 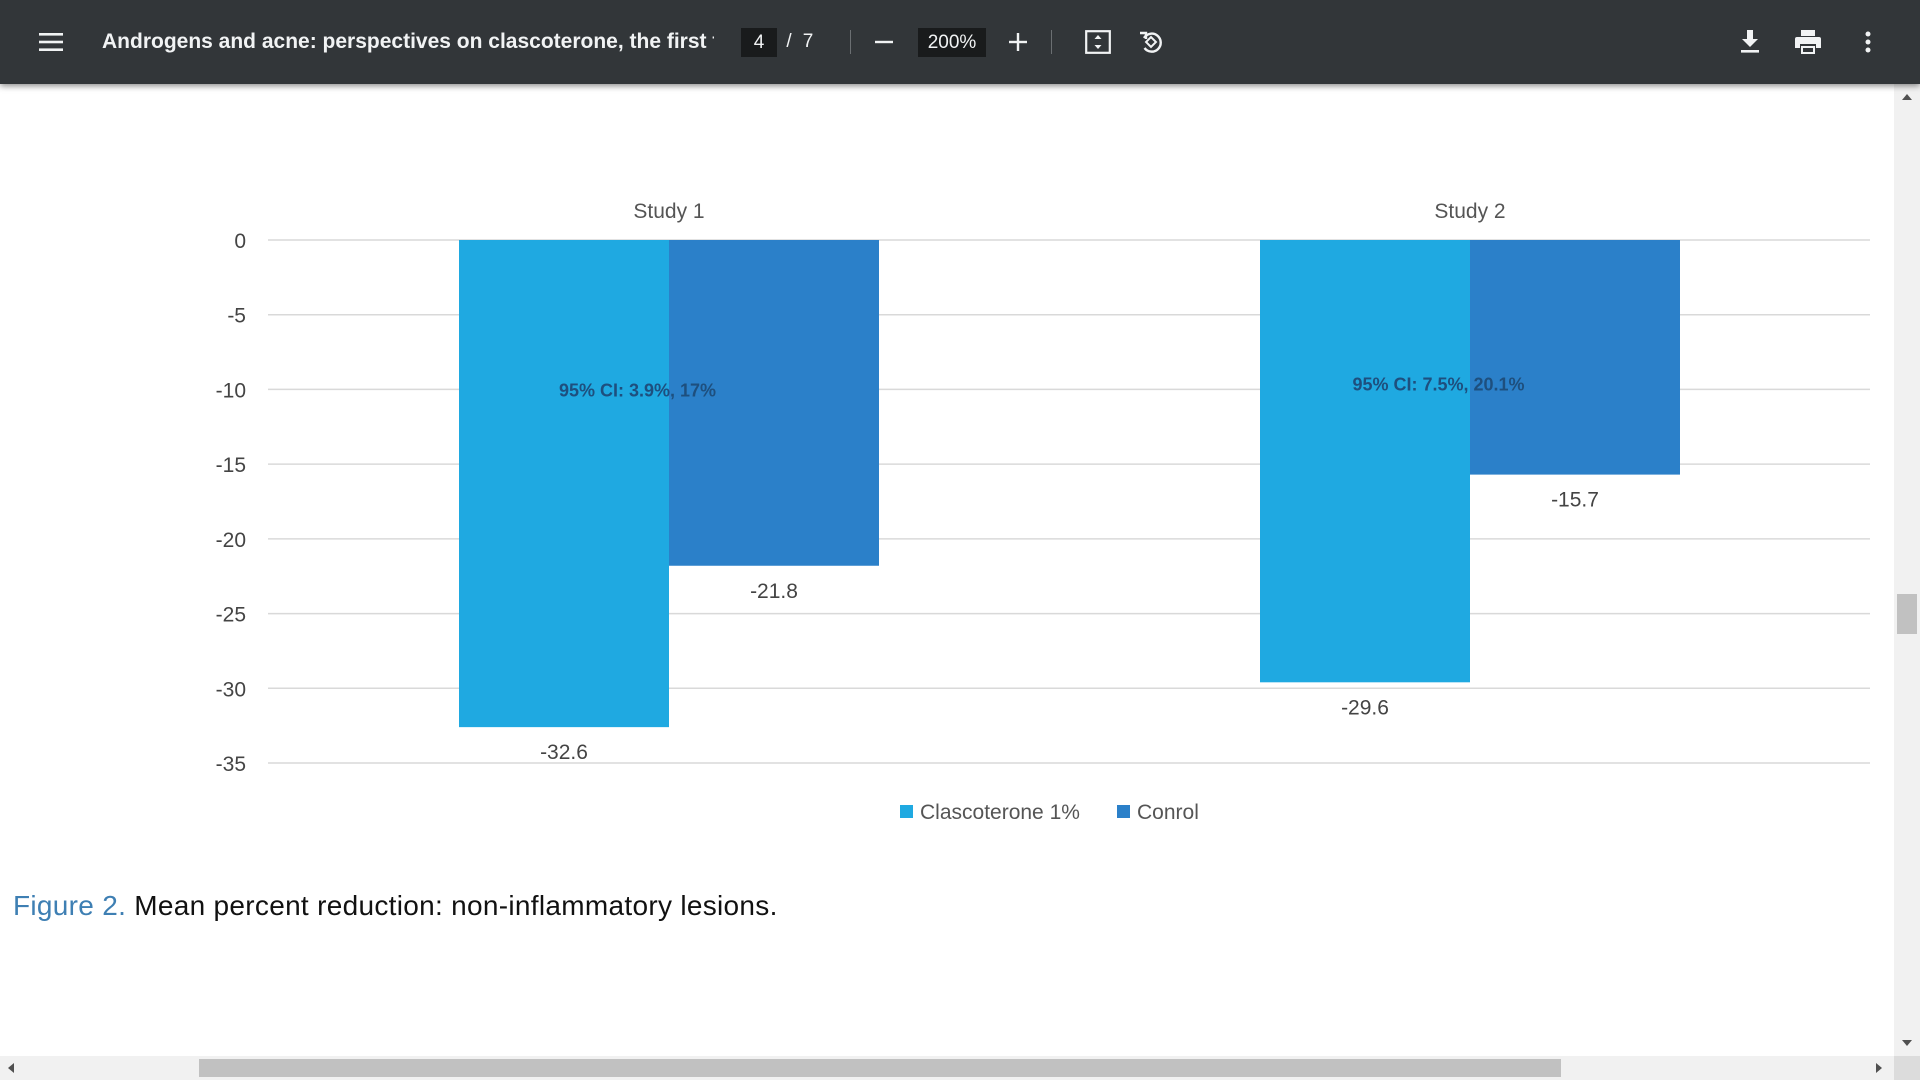 I want to click on zoom-level-input: 200%, so click(x=952, y=42).